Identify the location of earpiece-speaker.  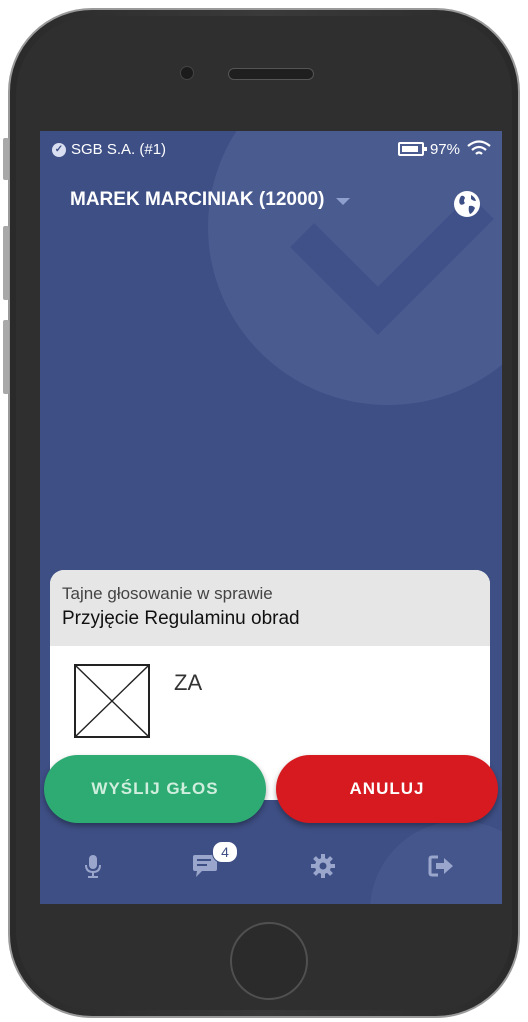
(271, 74).